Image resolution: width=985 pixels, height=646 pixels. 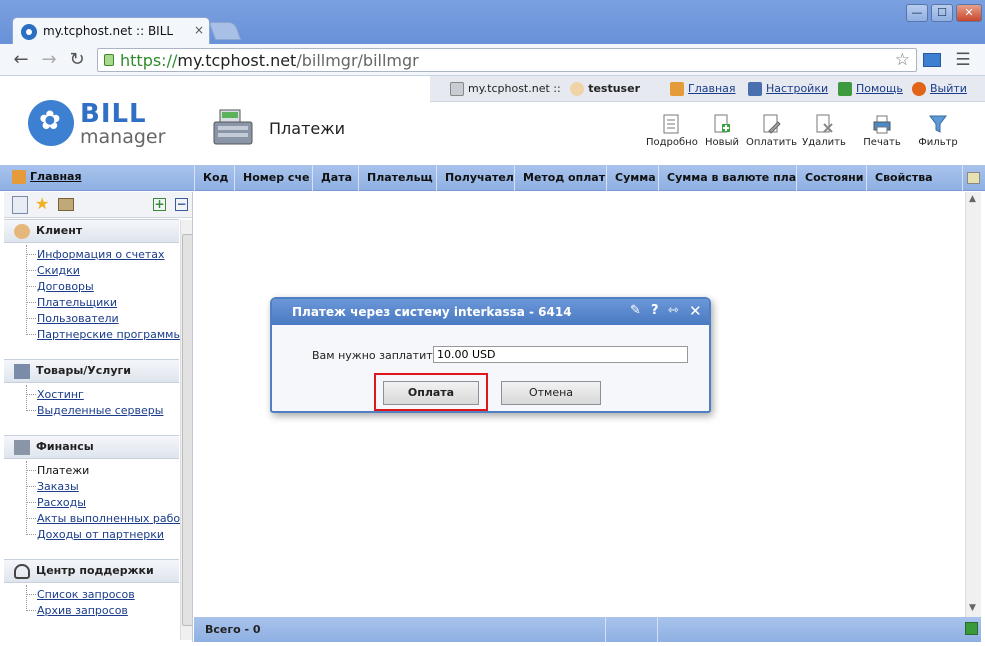 I want to click on delete-button: Удалить, so click(x=824, y=130).